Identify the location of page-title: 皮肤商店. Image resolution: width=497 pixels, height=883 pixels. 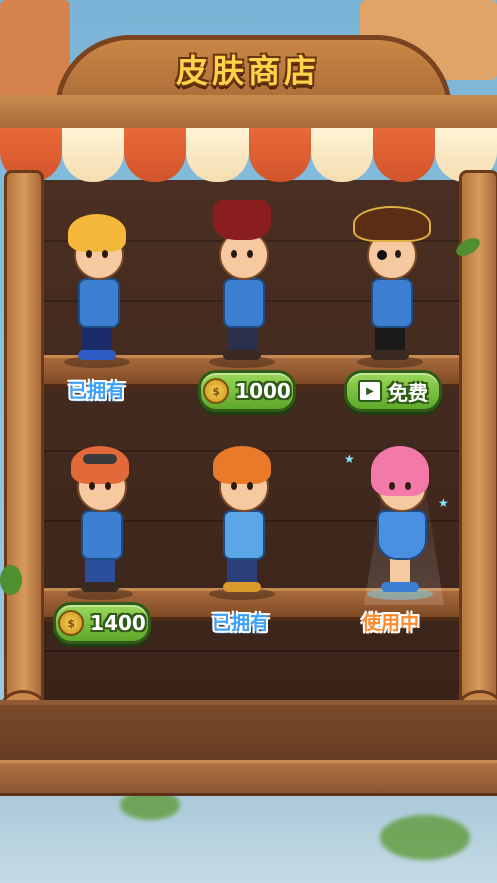
(247, 71).